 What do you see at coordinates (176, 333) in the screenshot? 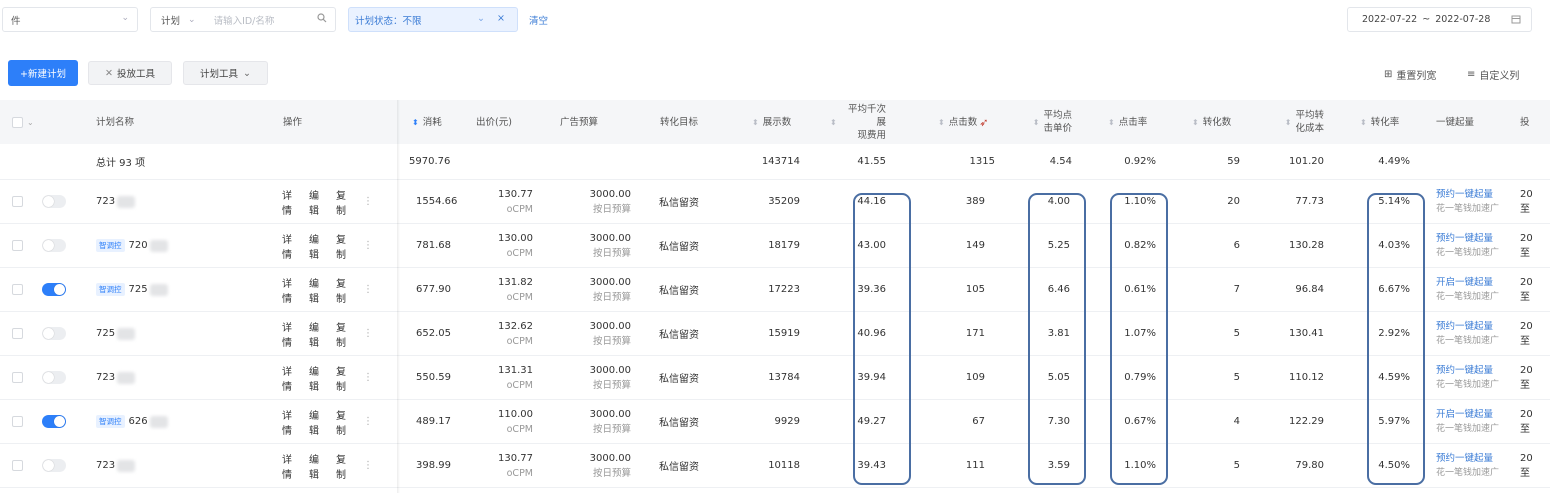
I see `plan-name-cell: 725` at bounding box center [176, 333].